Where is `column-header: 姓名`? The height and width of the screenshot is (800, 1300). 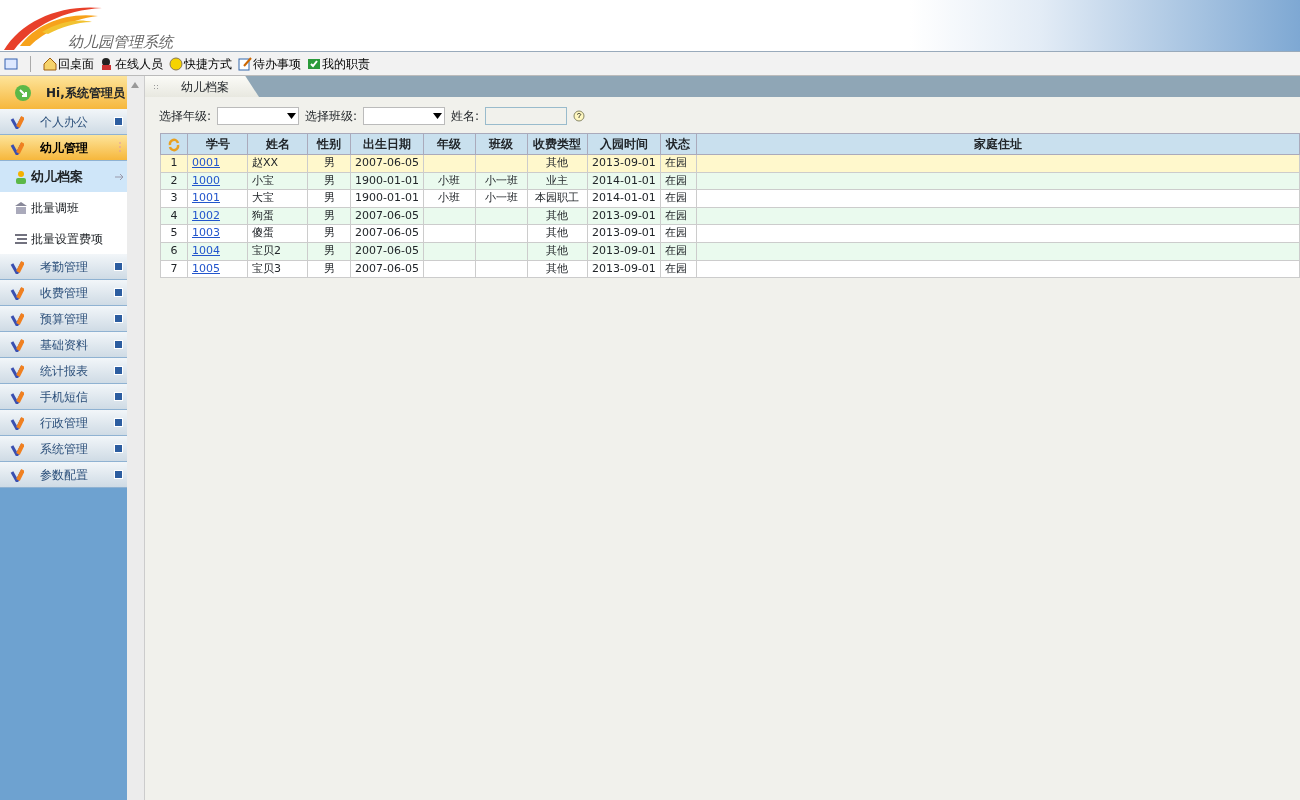
column-header: 姓名 is located at coordinates (277, 144).